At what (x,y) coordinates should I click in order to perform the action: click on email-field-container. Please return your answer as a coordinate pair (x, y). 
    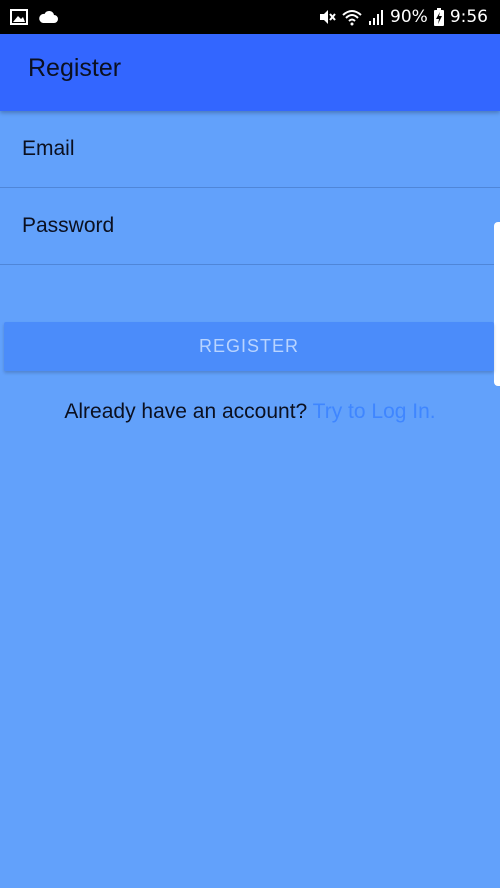
    Looking at the image, I should click on (250, 149).